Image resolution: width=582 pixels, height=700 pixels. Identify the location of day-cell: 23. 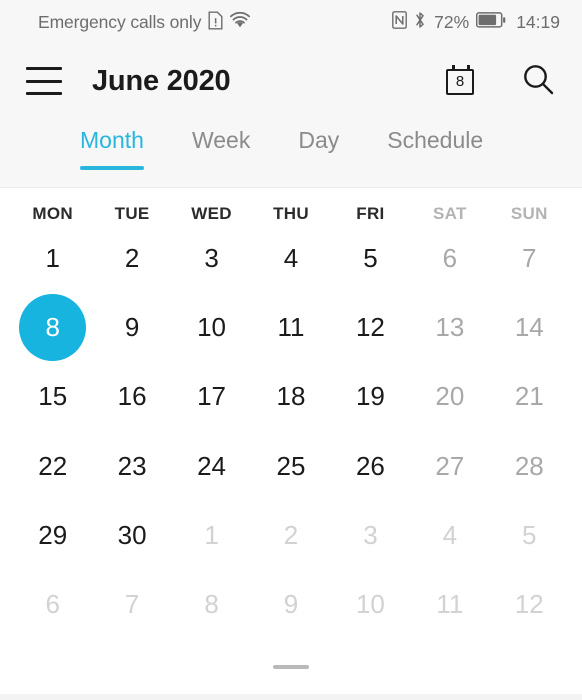
(131, 465).